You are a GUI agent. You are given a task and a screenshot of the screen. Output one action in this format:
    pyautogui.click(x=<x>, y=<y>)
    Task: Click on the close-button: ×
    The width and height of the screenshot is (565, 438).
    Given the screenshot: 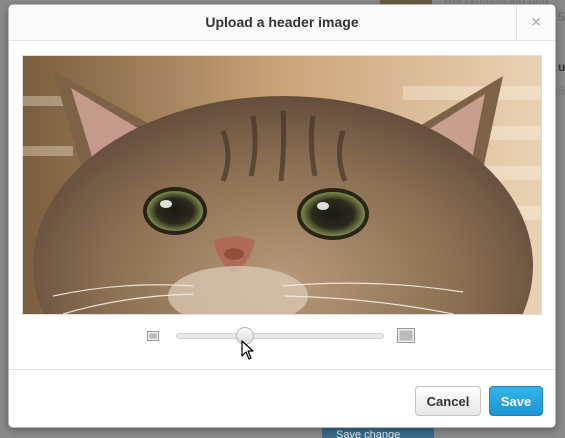 What is the action you would take?
    pyautogui.click(x=535, y=22)
    